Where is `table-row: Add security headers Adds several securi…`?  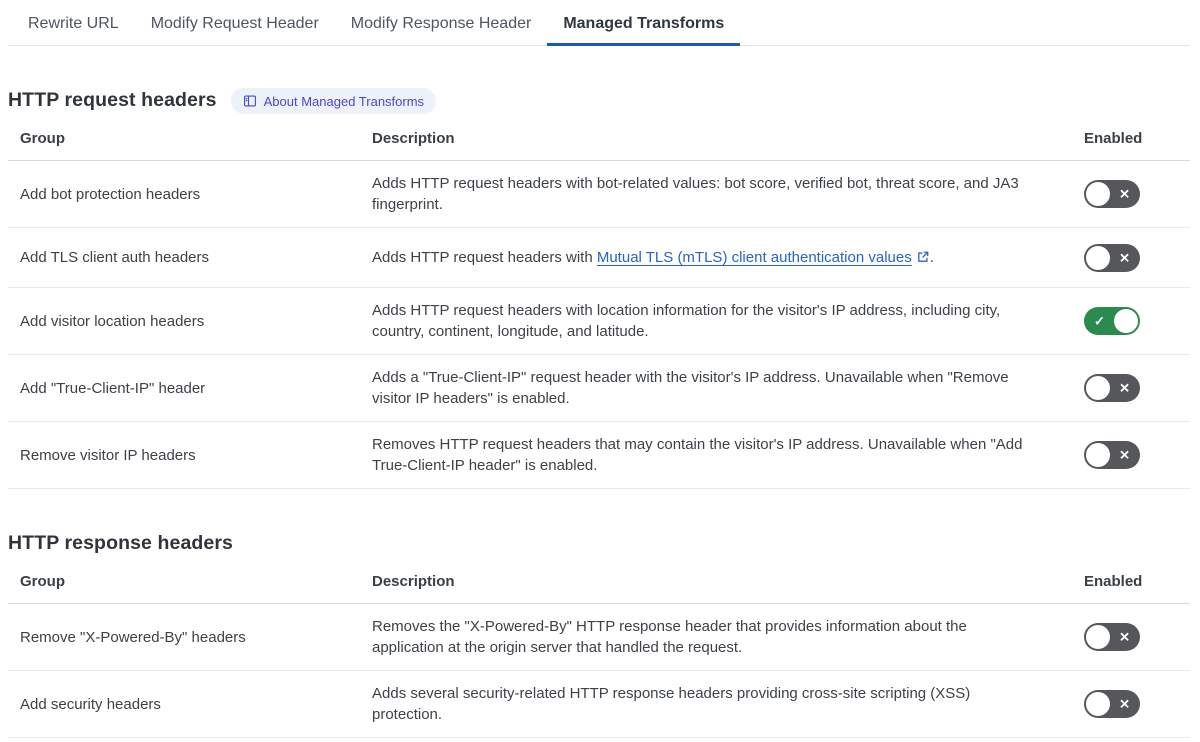
table-row: Add security headers Adds several securi… is located at coordinates (599, 704).